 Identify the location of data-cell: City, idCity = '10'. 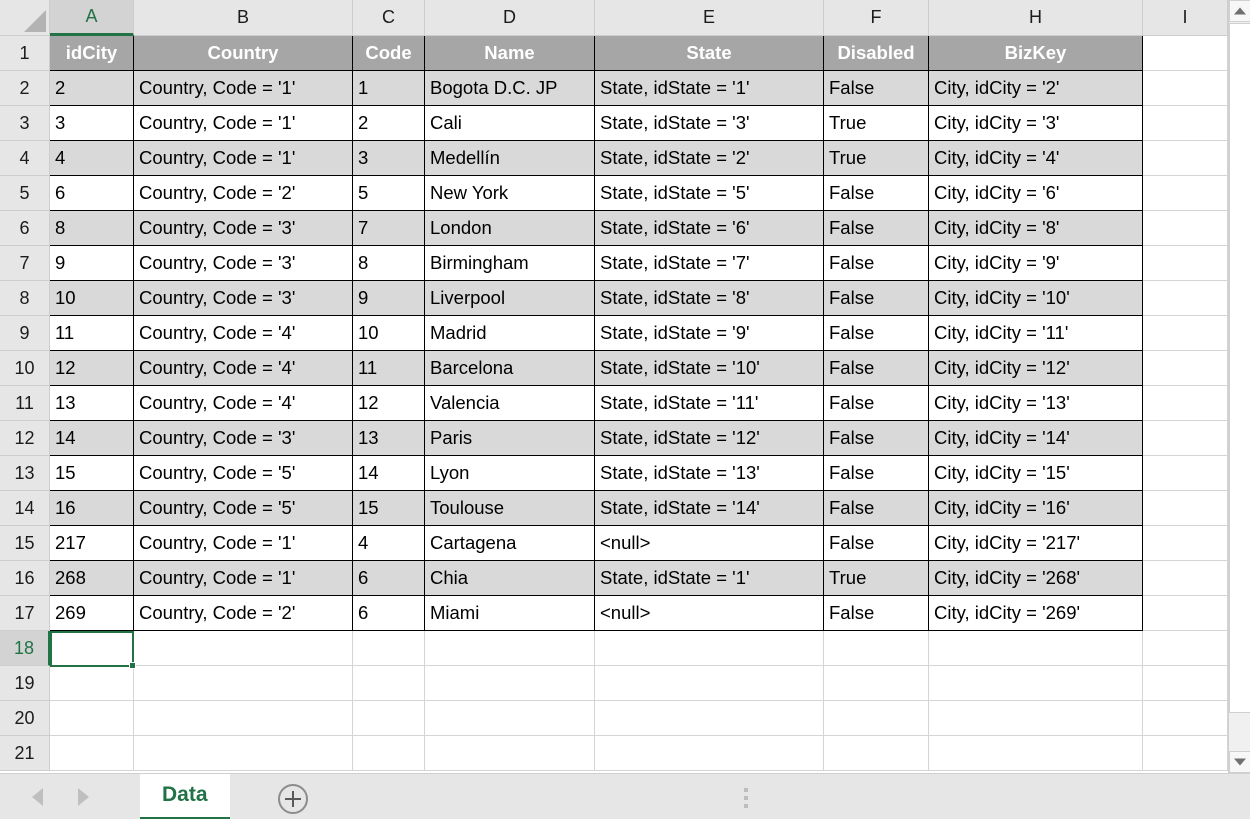
(1036, 298).